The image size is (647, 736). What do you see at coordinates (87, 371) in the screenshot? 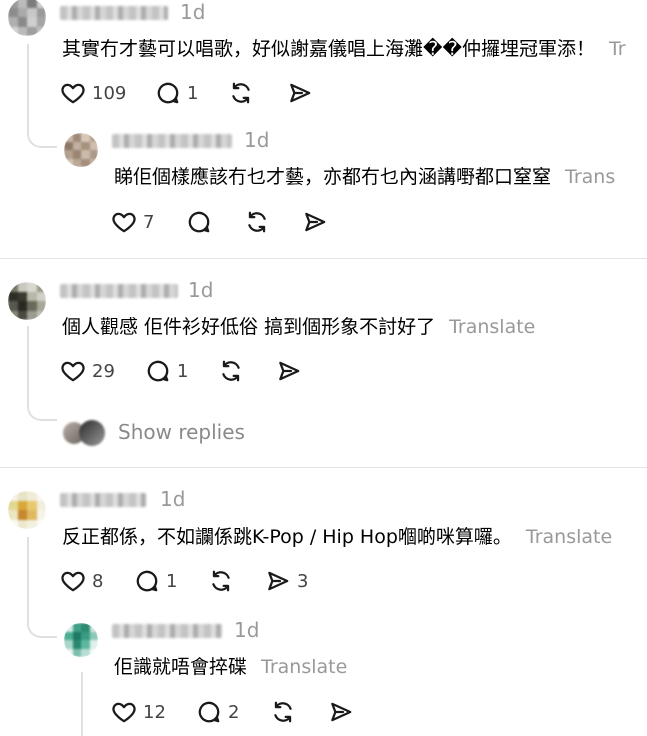
I see `like-button: 29` at bounding box center [87, 371].